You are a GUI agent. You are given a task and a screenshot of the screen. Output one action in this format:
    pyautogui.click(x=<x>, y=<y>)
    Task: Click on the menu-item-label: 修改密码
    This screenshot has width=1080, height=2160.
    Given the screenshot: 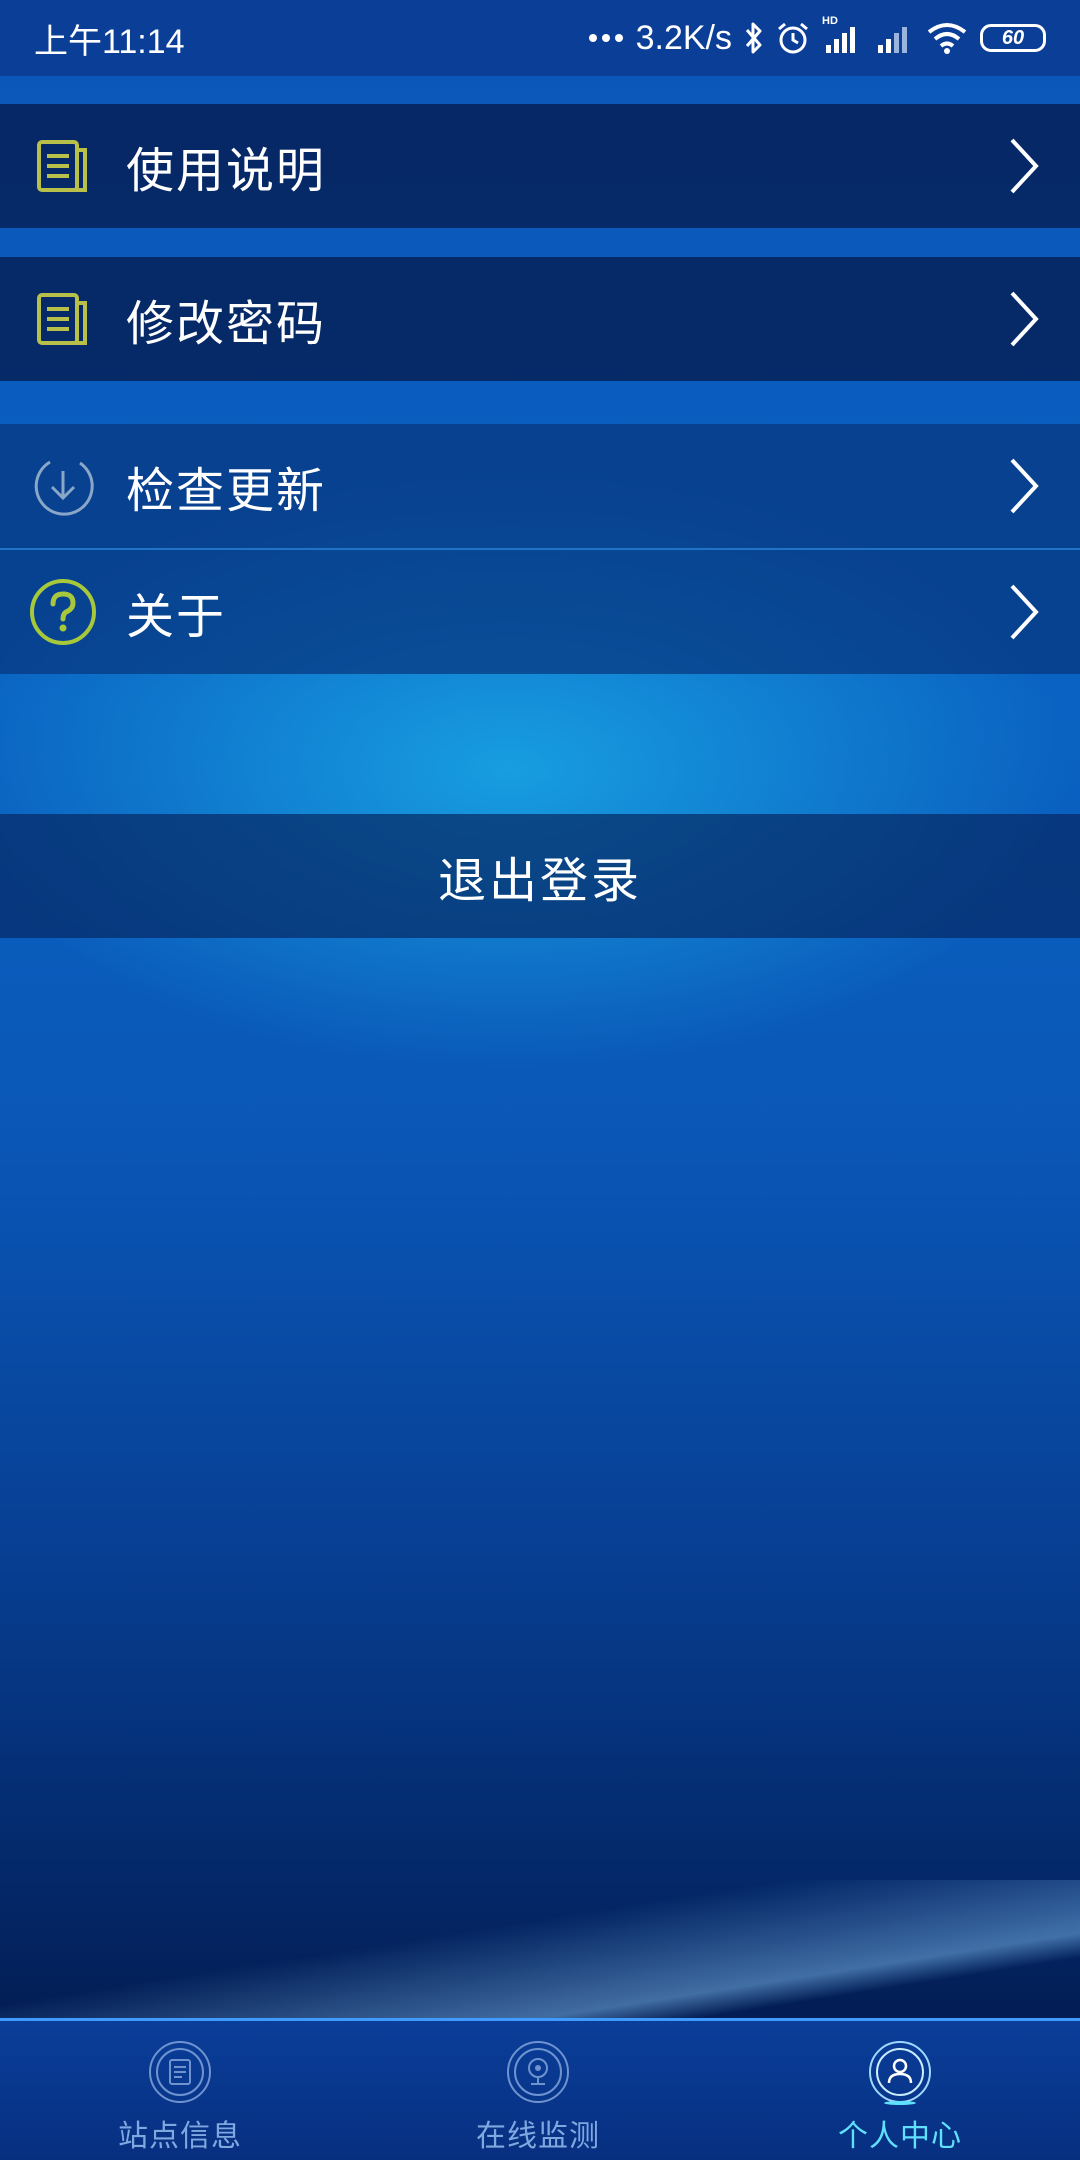 What is the action you would take?
    pyautogui.click(x=226, y=324)
    